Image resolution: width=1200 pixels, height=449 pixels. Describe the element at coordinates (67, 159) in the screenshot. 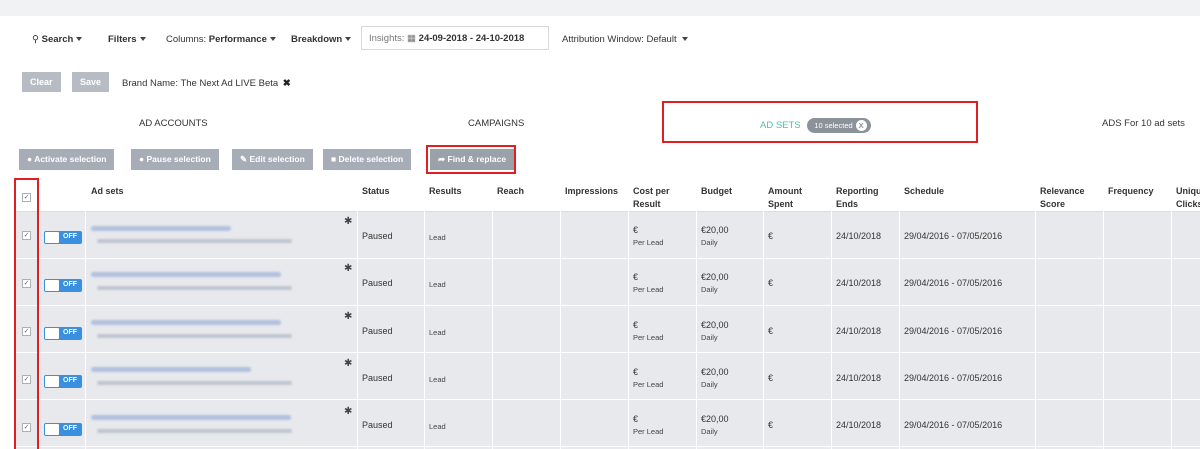

I see `activate-selection-button: ● Activate selection` at that location.